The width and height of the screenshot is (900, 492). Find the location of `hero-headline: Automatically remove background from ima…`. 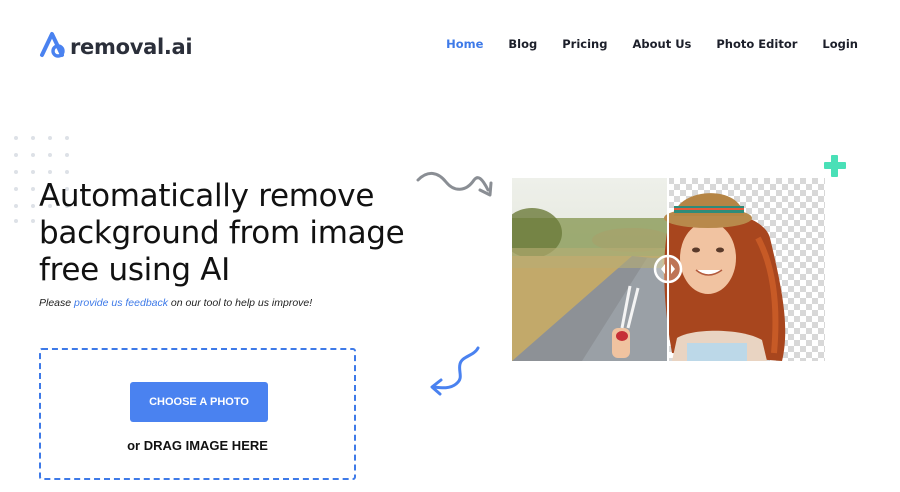

hero-headline: Automatically remove background from ima… is located at coordinates (222, 233).